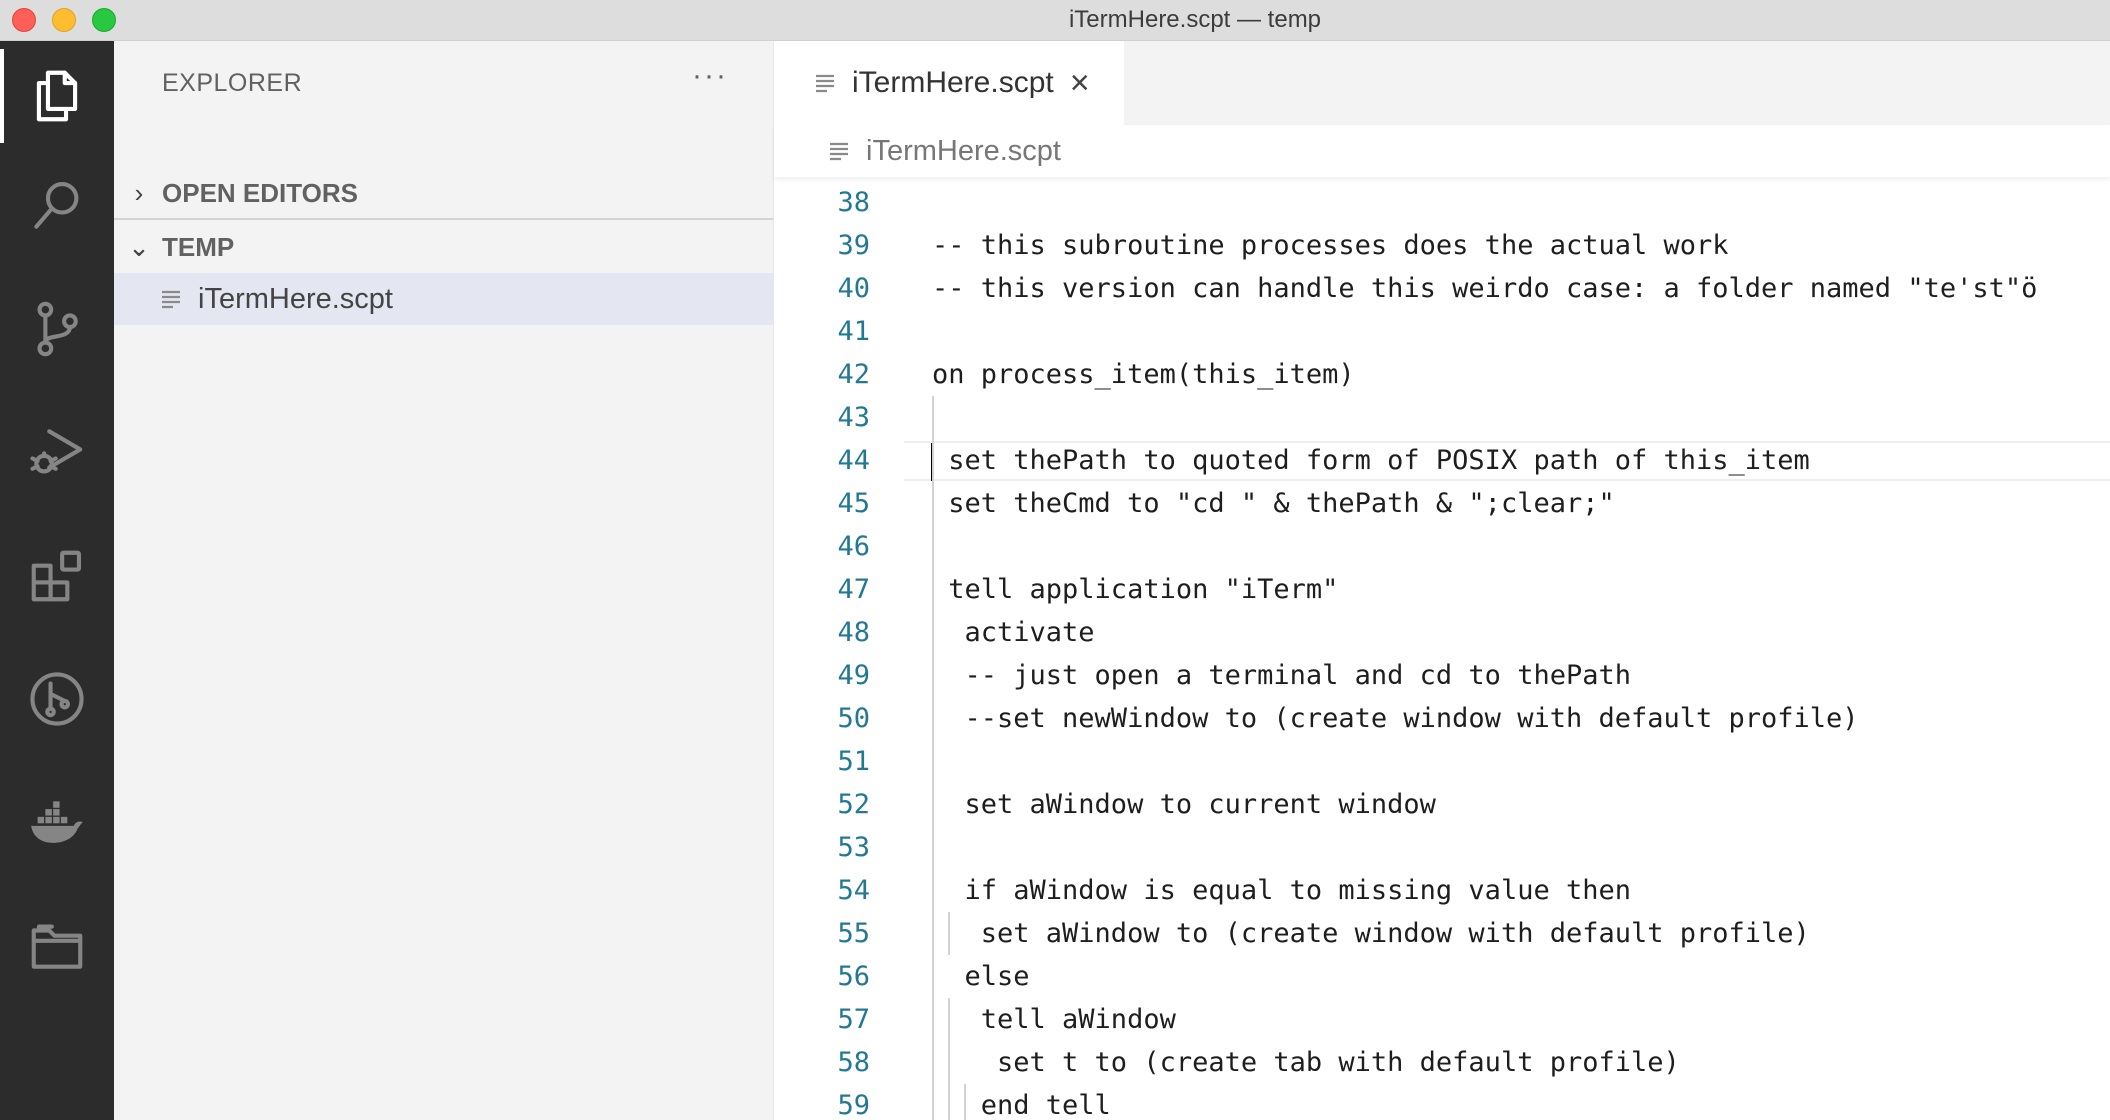 This screenshot has width=2110, height=1120. I want to click on code-text: set aWindow to current window, so click(1184, 804).